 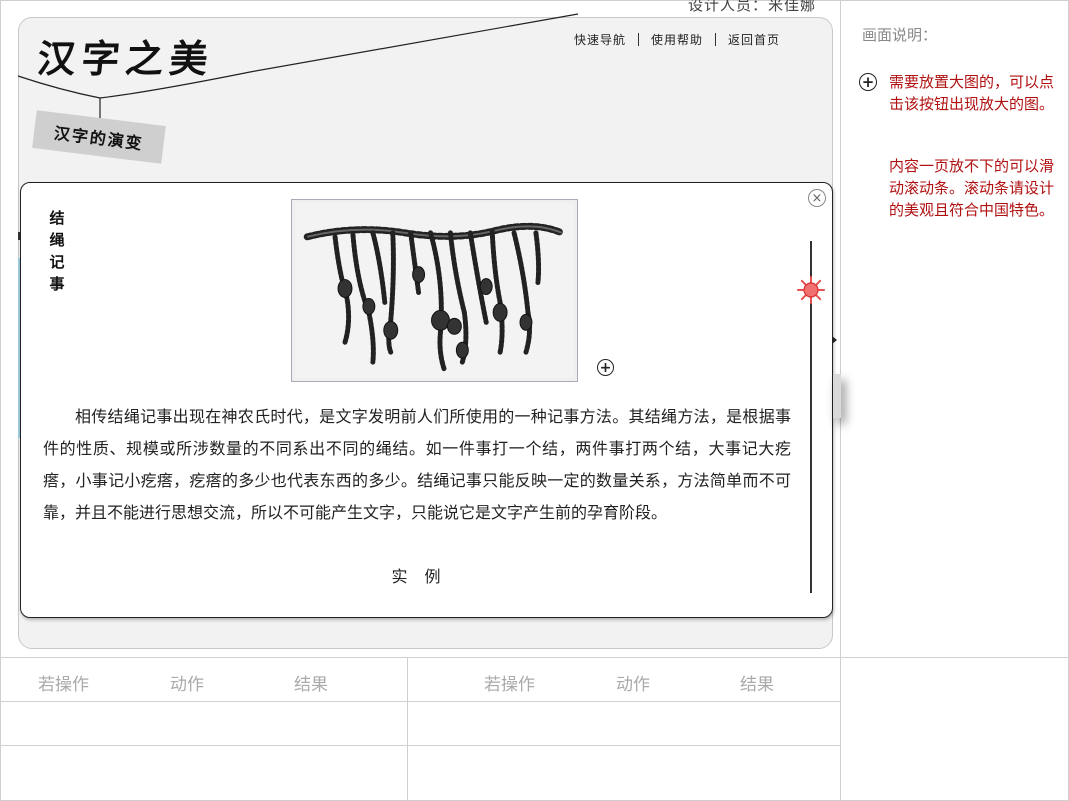 What do you see at coordinates (834, 340) in the screenshot?
I see `side-arrow-icon` at bounding box center [834, 340].